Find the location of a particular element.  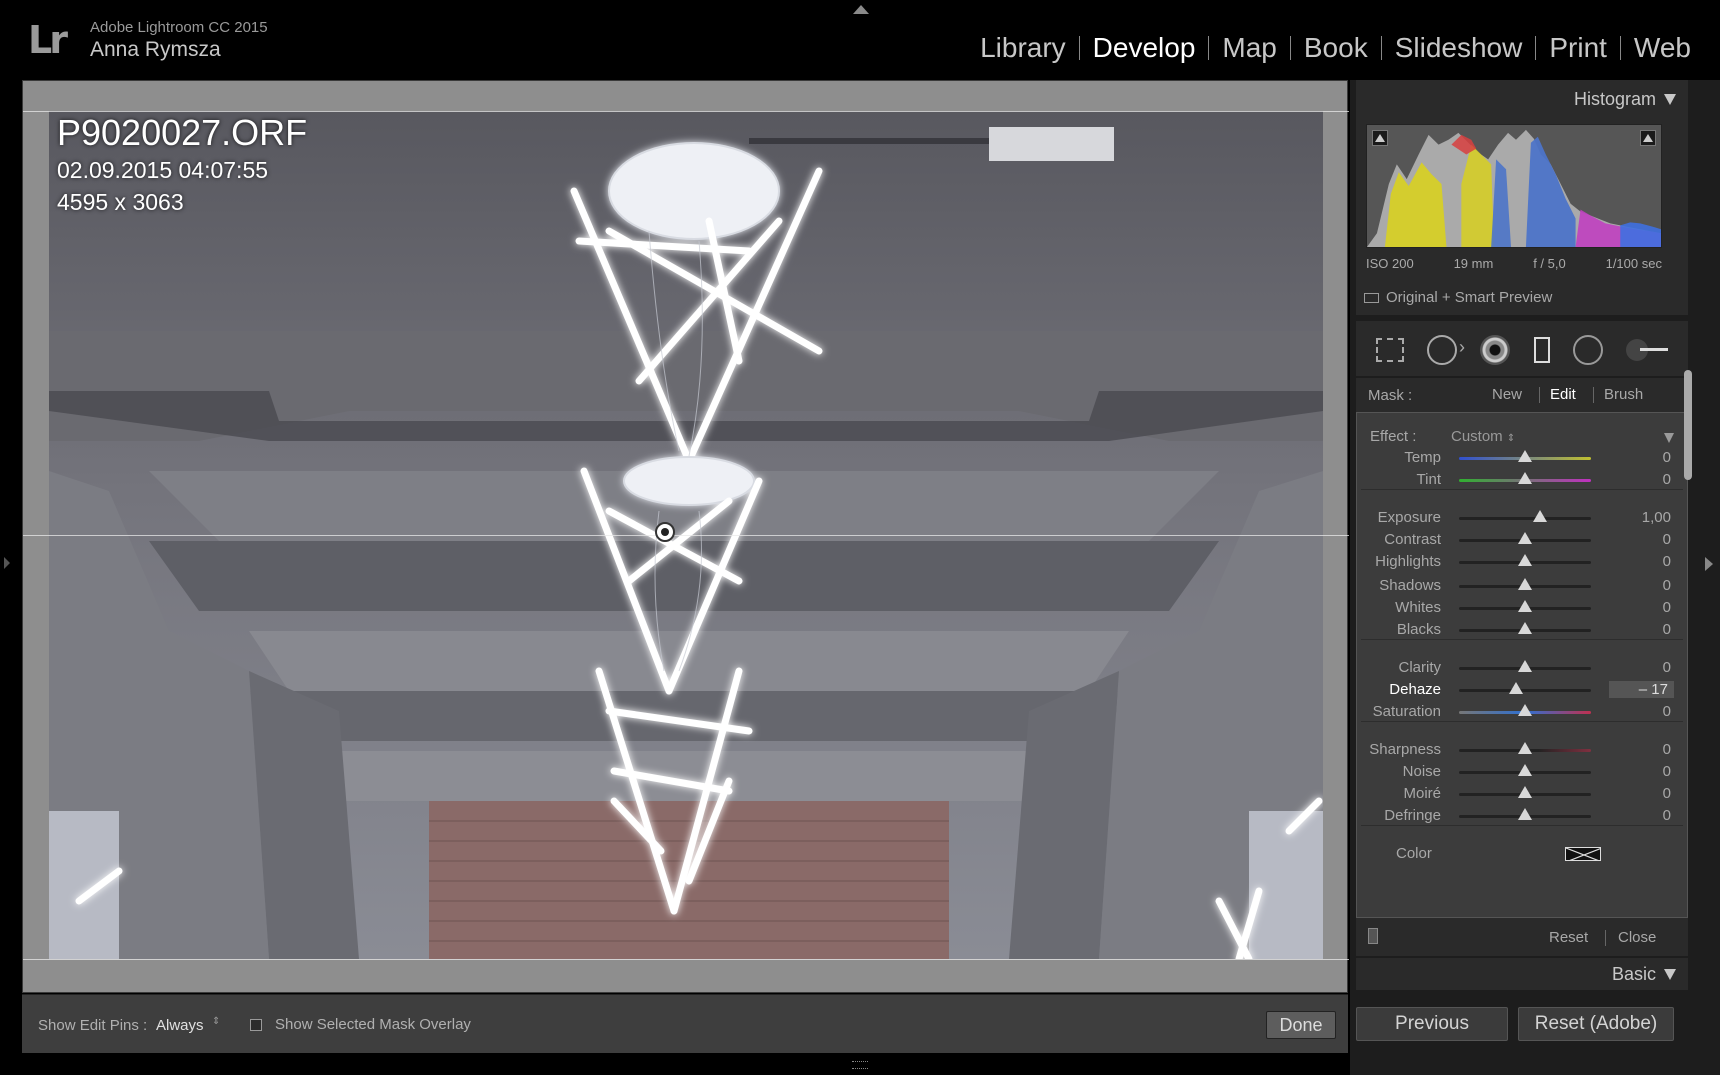

slider-dehaze: Dehaze – 17 is located at coordinates (1522, 690).